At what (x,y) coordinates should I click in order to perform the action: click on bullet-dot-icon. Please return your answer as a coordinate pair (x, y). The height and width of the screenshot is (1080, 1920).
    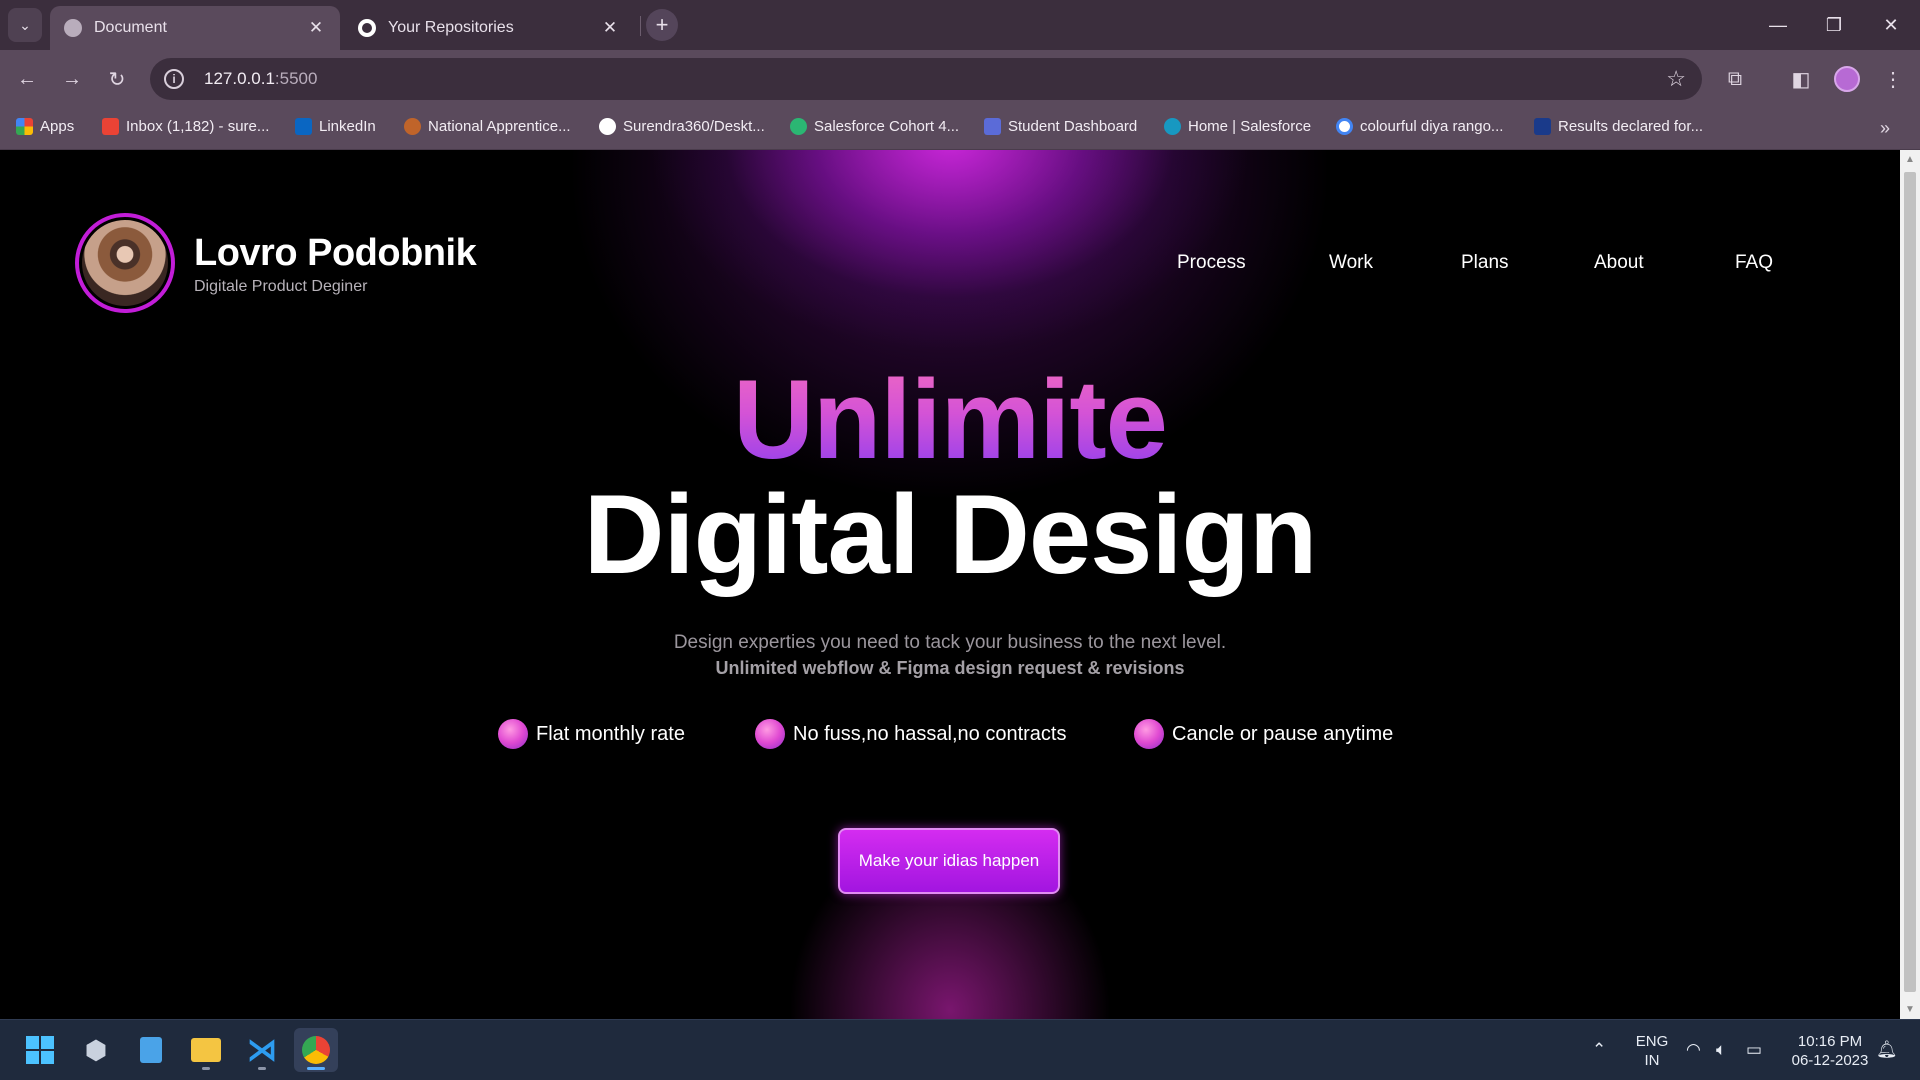
    Looking at the image, I should click on (1149, 734).